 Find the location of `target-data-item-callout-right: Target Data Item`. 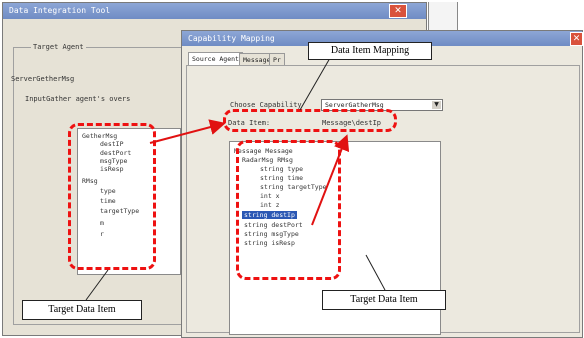

target-data-item-callout-right: Target Data Item is located at coordinates (384, 300).